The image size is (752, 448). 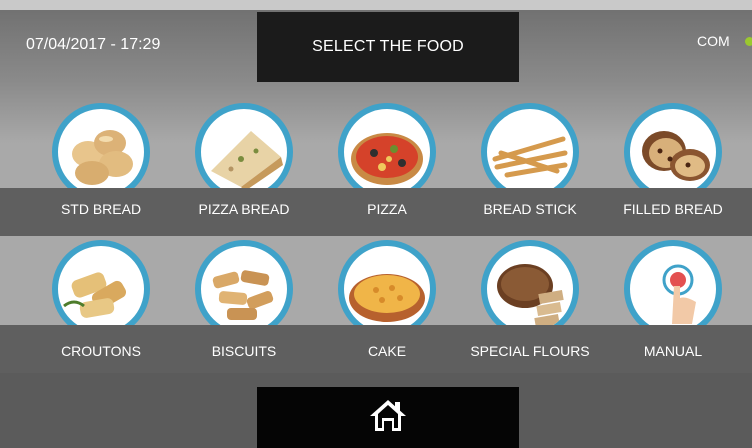 I want to click on croutons-icon, so click(x=101, y=282).